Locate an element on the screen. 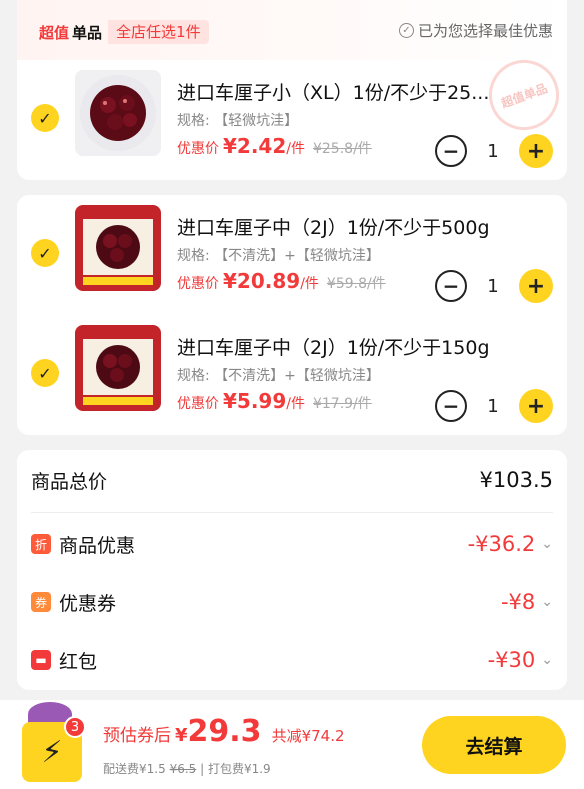  coupon-amount: -¥8 is located at coordinates (518, 602).